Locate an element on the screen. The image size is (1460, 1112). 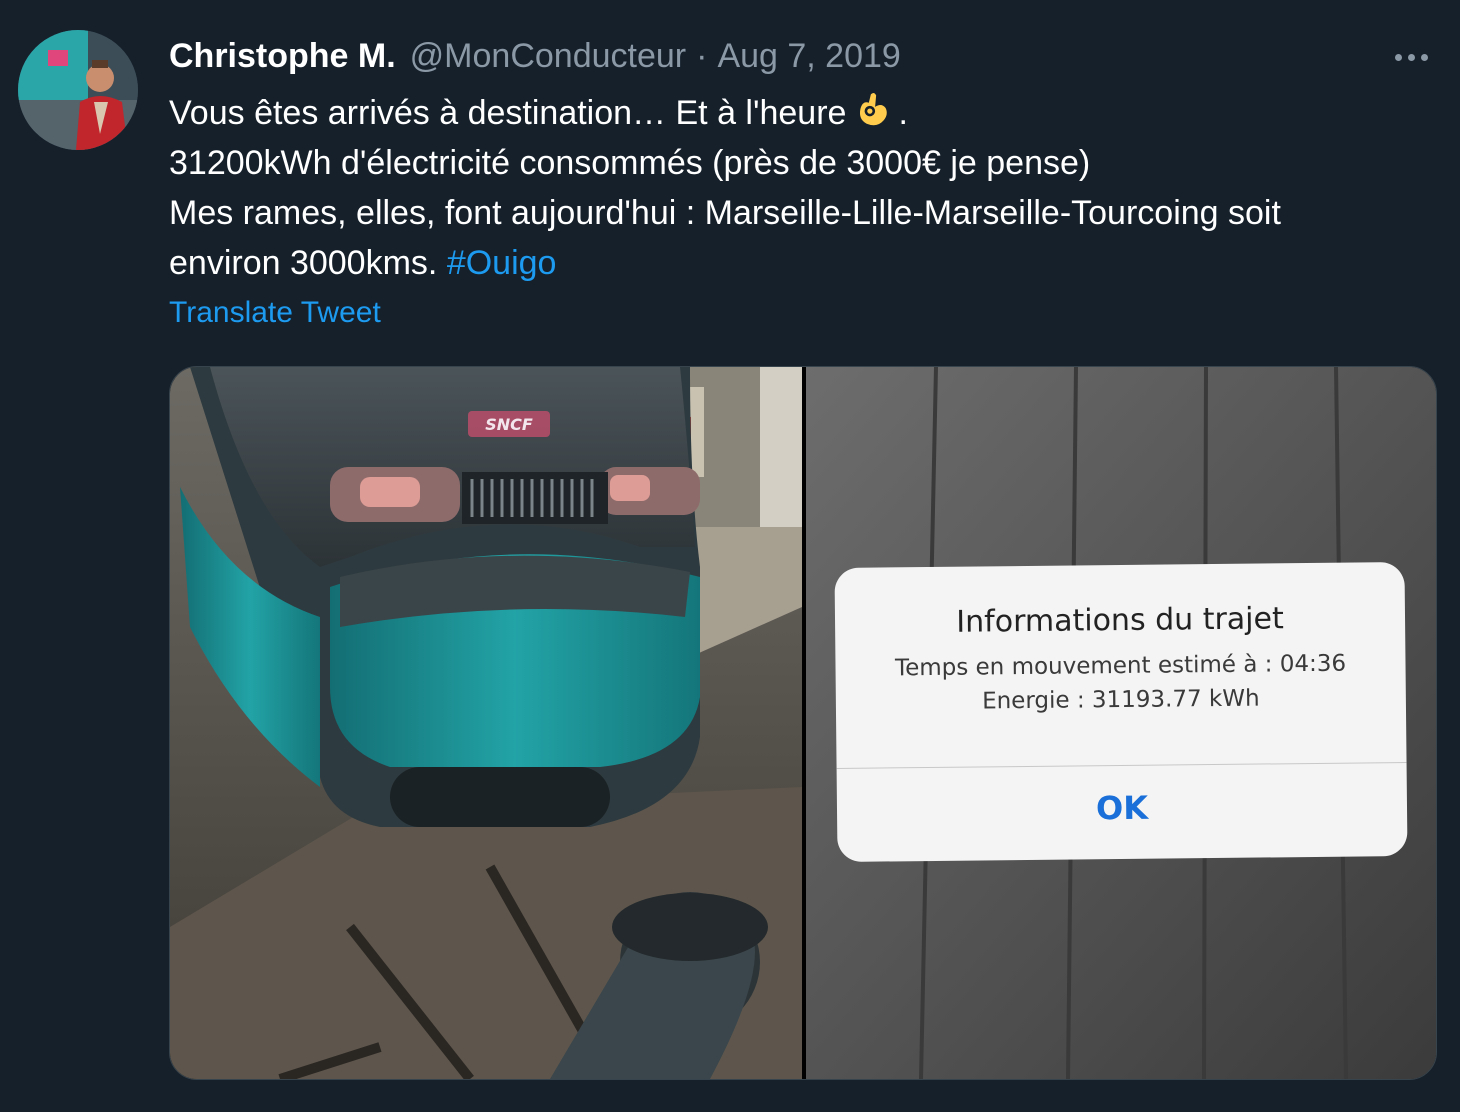
tweet-text-period: . is located at coordinates (903, 113).